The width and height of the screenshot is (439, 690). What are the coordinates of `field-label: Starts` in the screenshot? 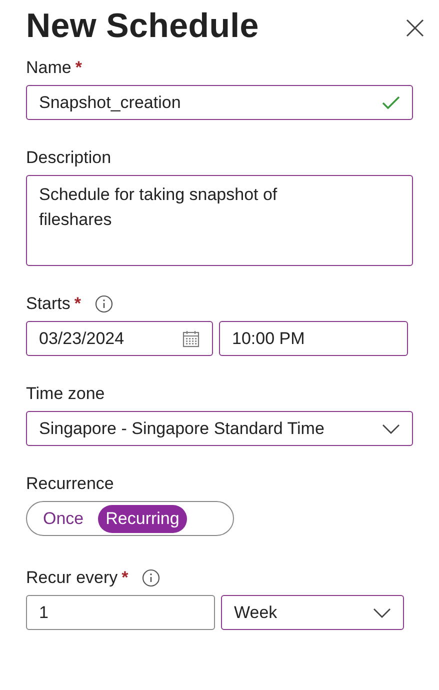 It's located at (48, 304).